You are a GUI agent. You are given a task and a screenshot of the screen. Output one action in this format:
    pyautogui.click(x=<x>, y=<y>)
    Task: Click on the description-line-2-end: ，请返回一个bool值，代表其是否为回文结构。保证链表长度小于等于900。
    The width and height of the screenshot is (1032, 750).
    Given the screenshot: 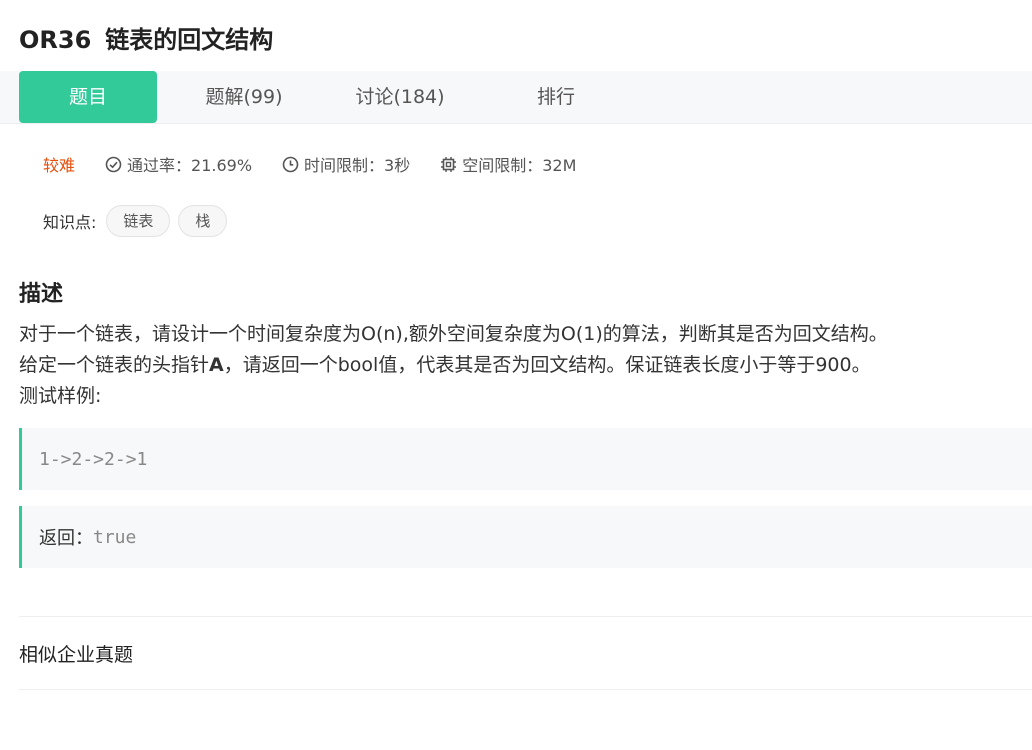 What is the action you would take?
    pyautogui.click(x=547, y=365)
    